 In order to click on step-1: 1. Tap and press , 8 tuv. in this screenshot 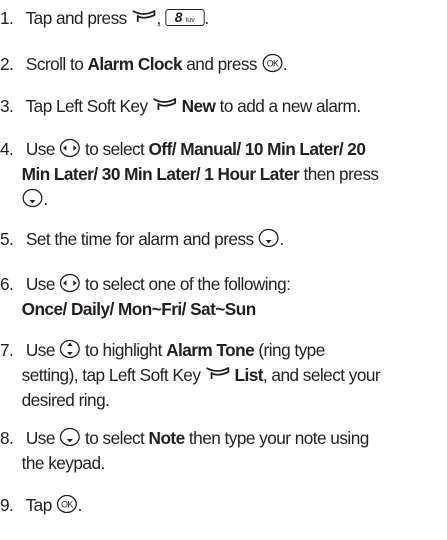, I will do `click(220, 18)`.